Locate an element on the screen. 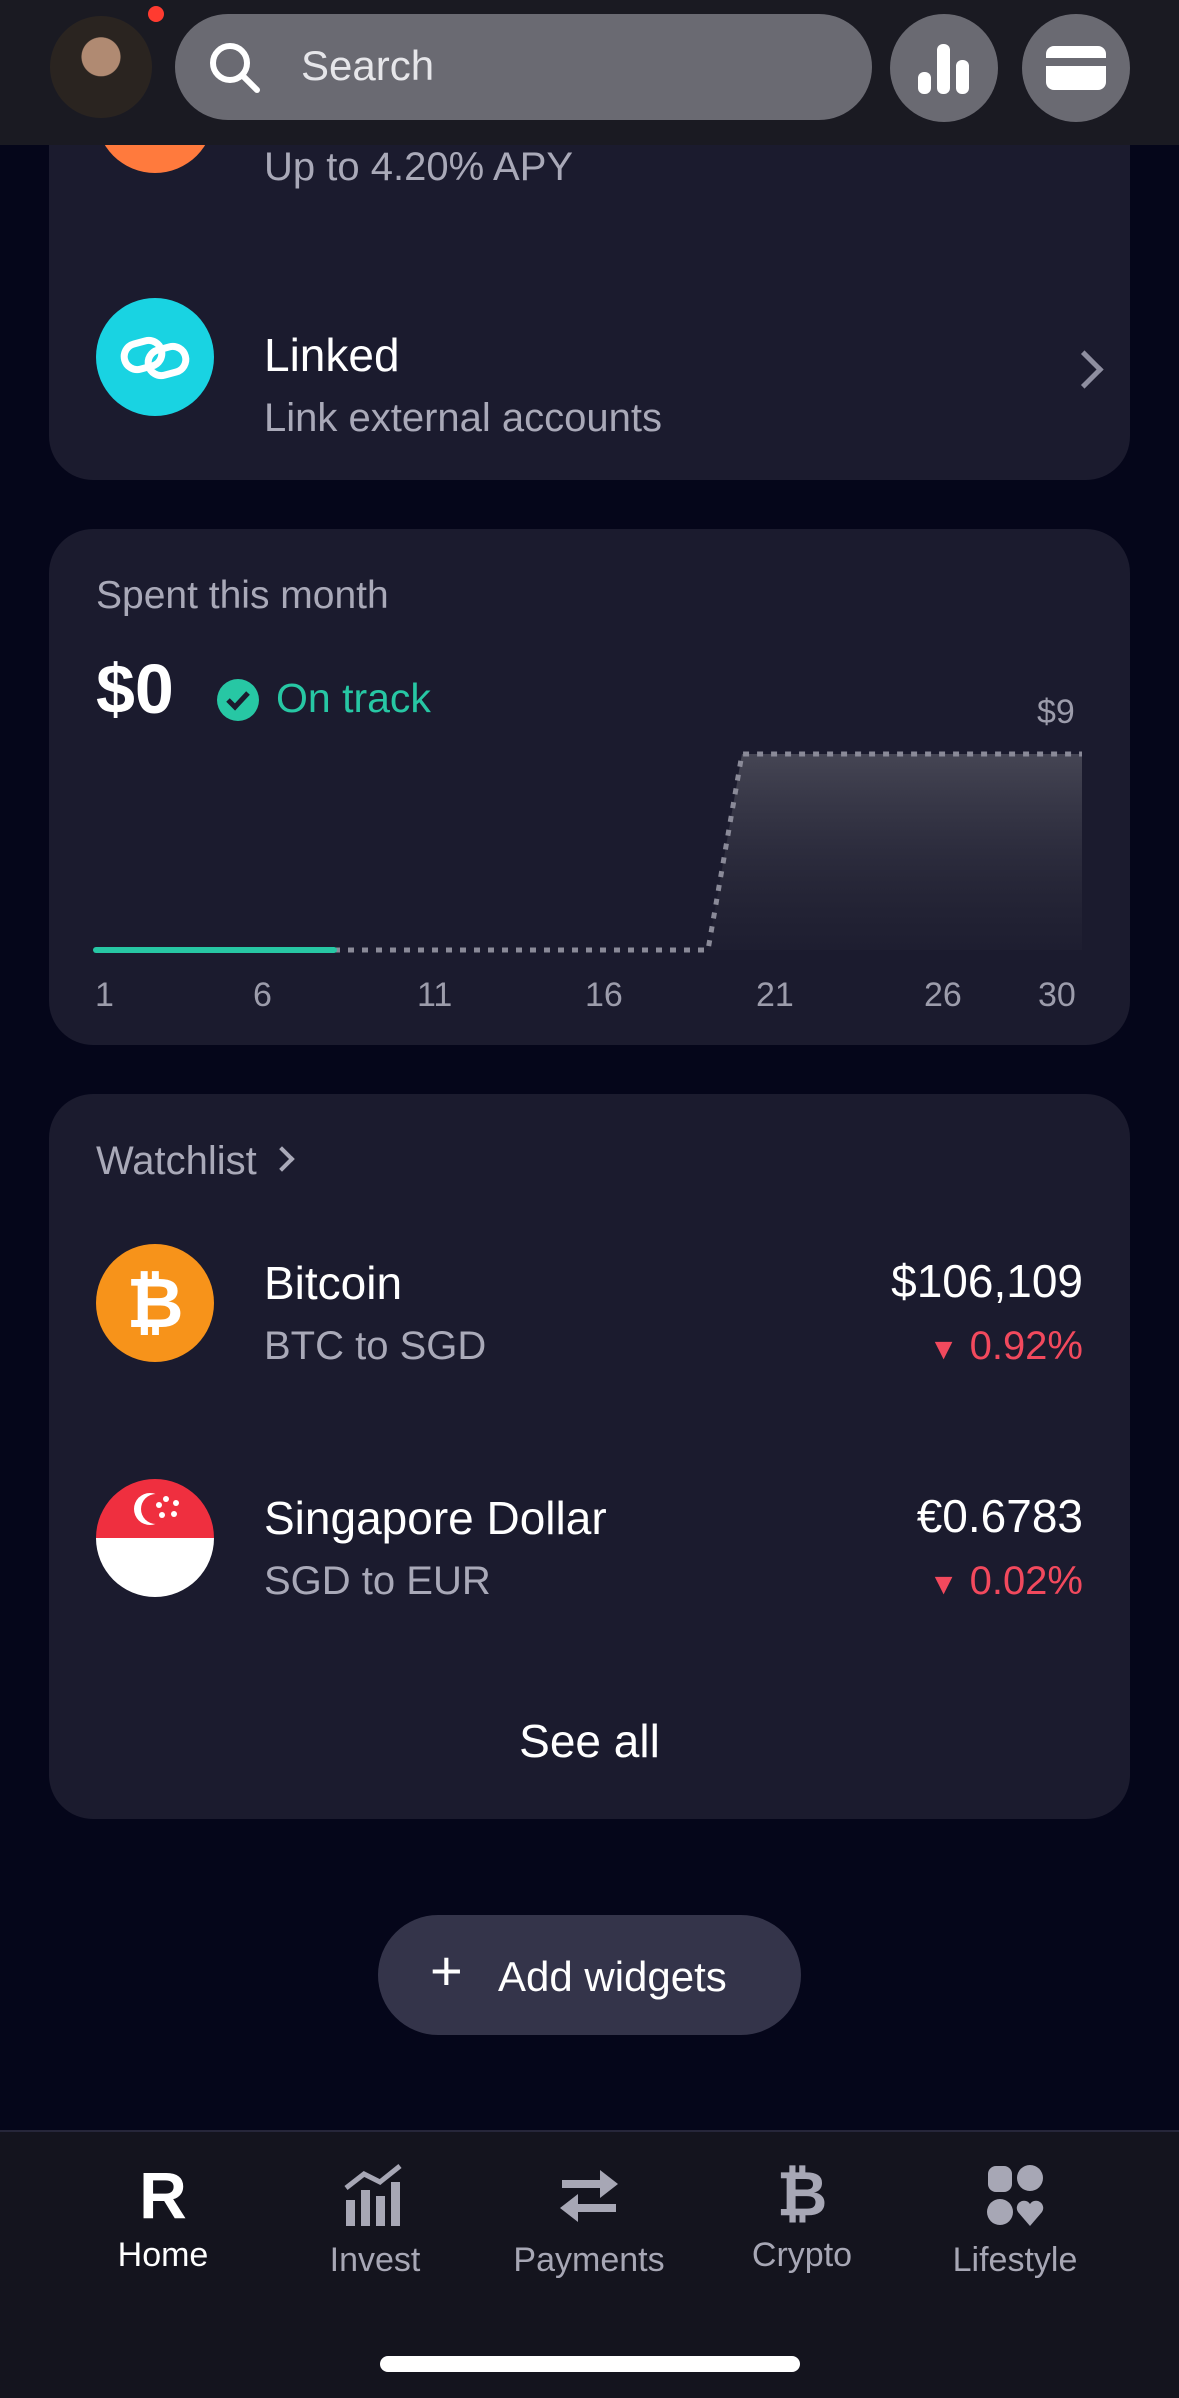 This screenshot has width=1179, height=2398. nav-label: Lifestyle is located at coordinates (1015, 2260).